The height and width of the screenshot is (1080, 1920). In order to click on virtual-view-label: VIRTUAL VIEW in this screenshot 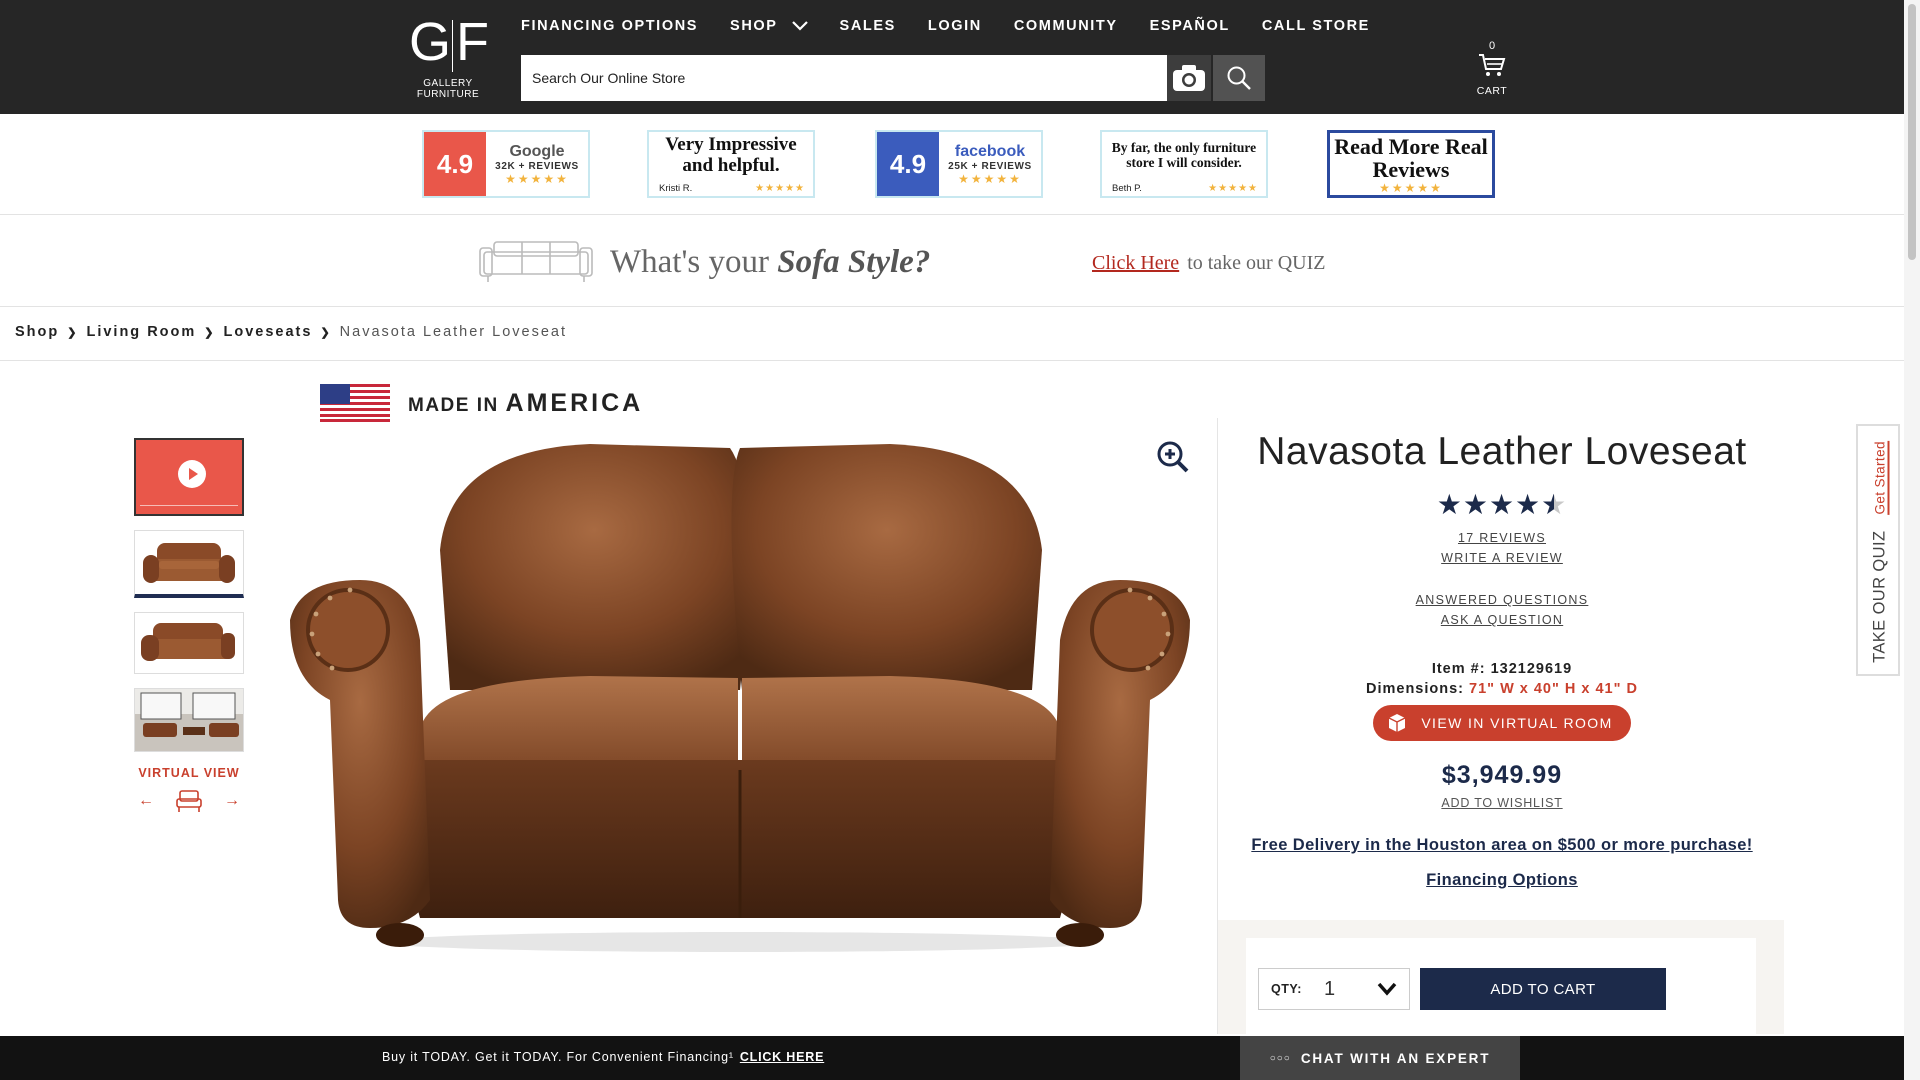, I will do `click(189, 773)`.